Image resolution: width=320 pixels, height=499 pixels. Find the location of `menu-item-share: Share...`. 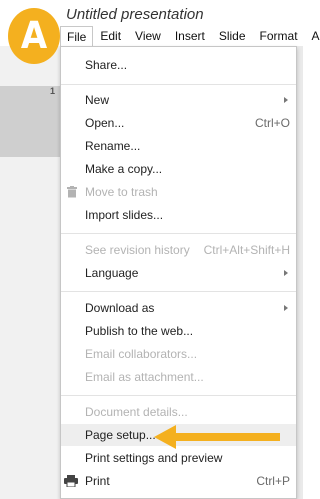

menu-item-share: Share... is located at coordinates (178, 65).